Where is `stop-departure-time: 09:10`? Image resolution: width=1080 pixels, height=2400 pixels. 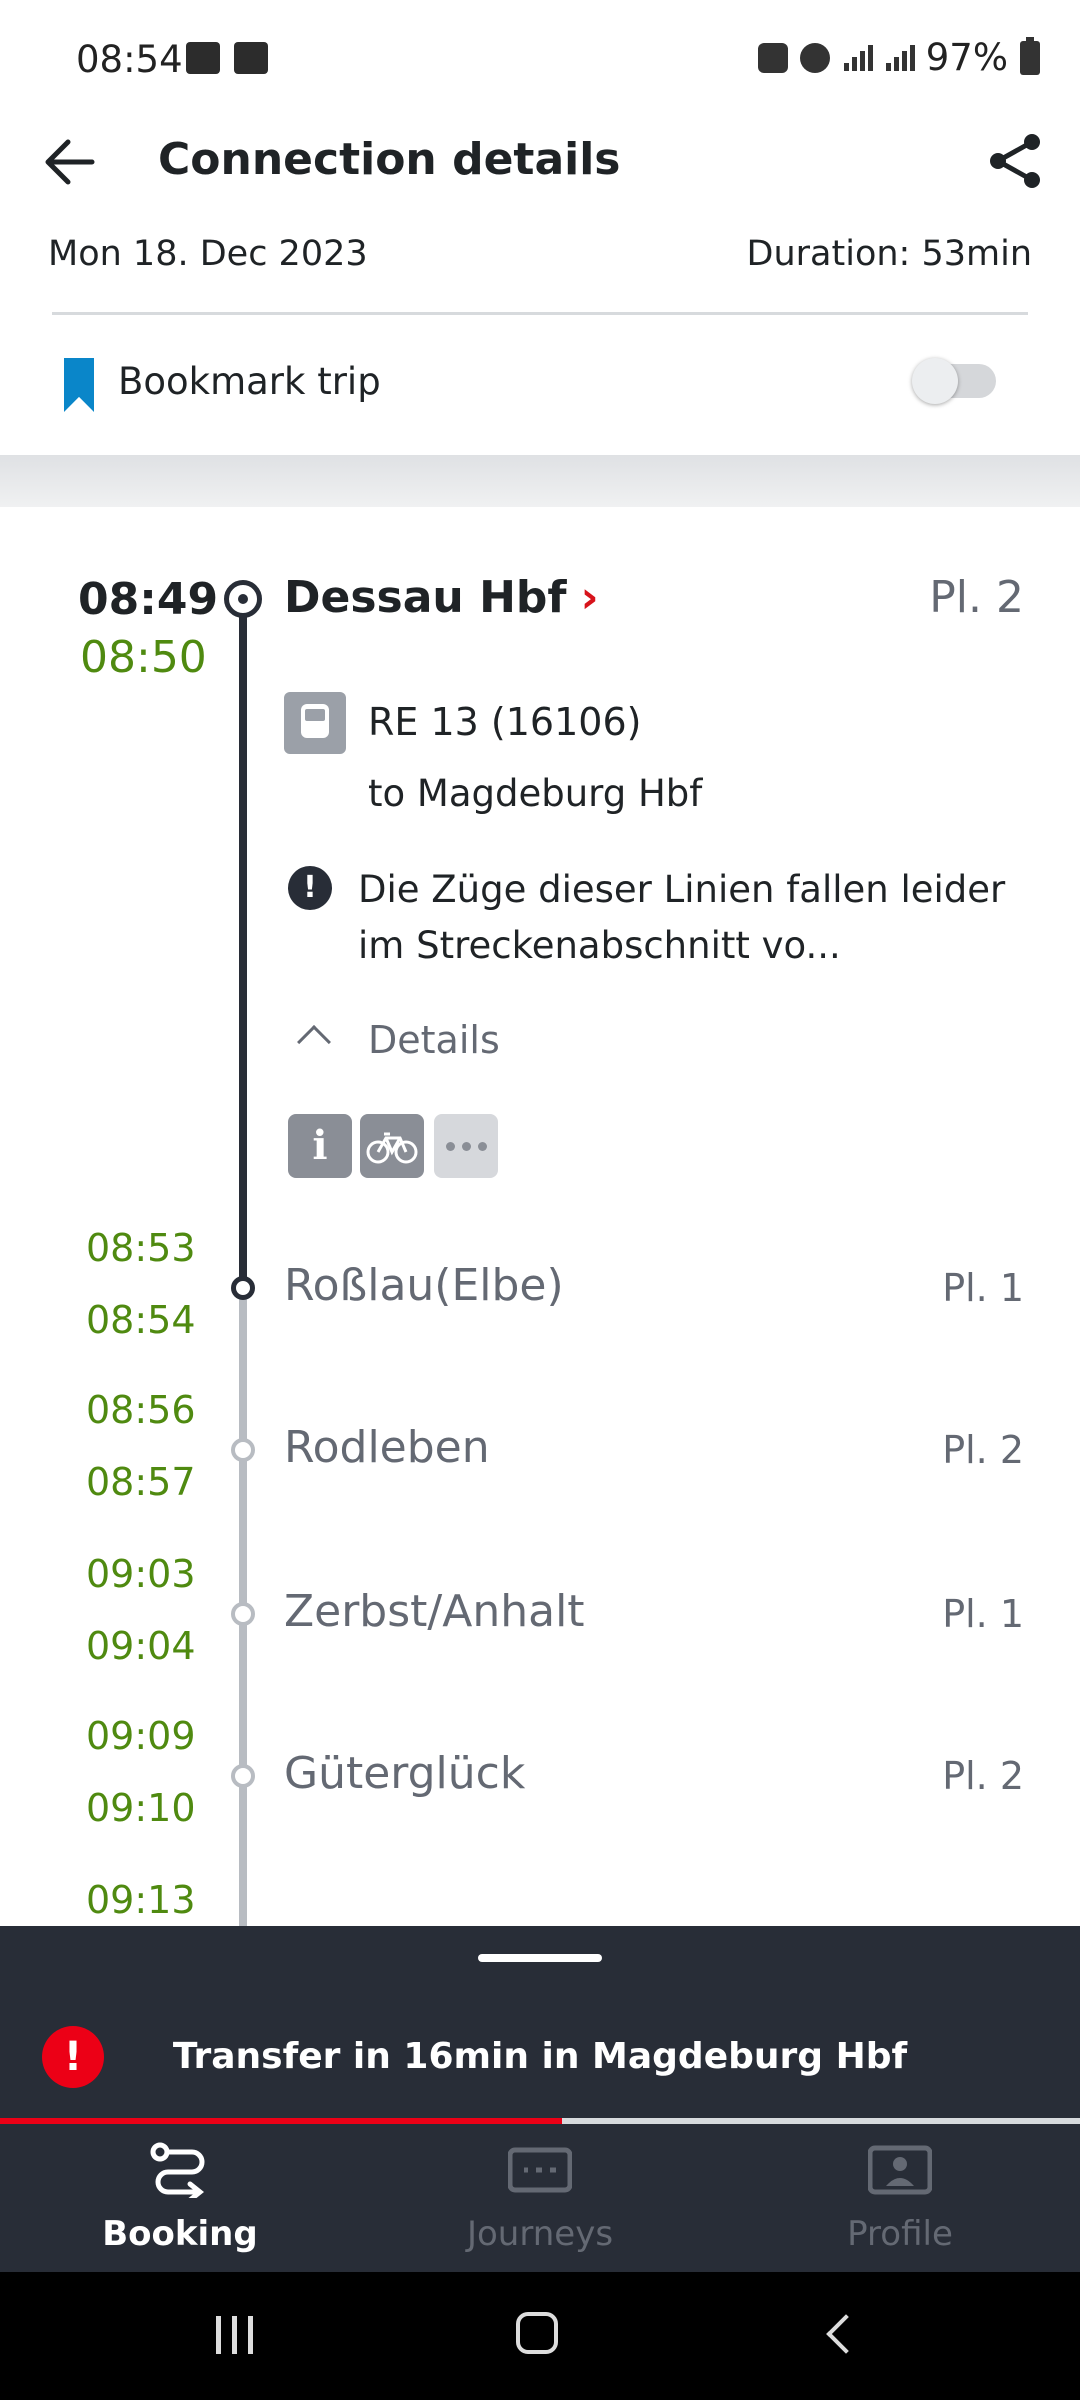 stop-departure-time: 09:10 is located at coordinates (141, 1808).